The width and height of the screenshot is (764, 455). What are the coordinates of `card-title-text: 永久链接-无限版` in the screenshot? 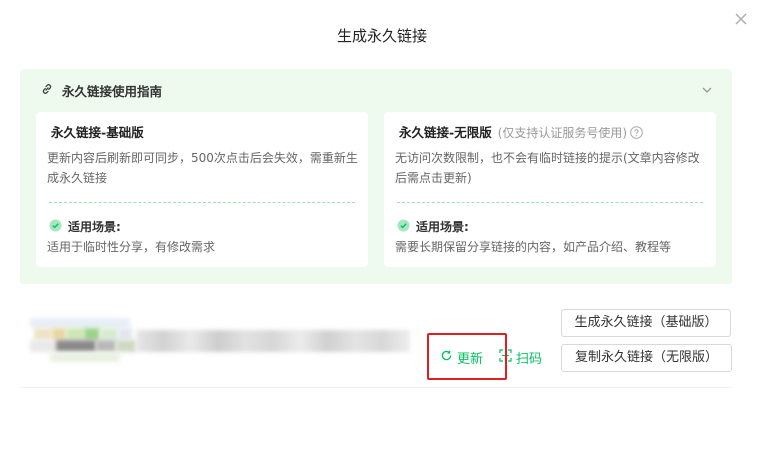 It's located at (445, 132).